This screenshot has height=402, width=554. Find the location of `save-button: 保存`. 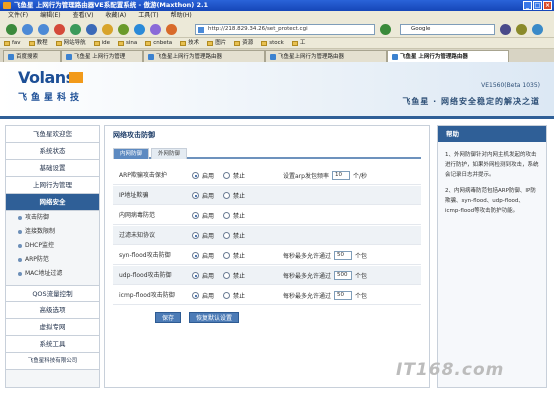

save-button: 保存 is located at coordinates (168, 317).